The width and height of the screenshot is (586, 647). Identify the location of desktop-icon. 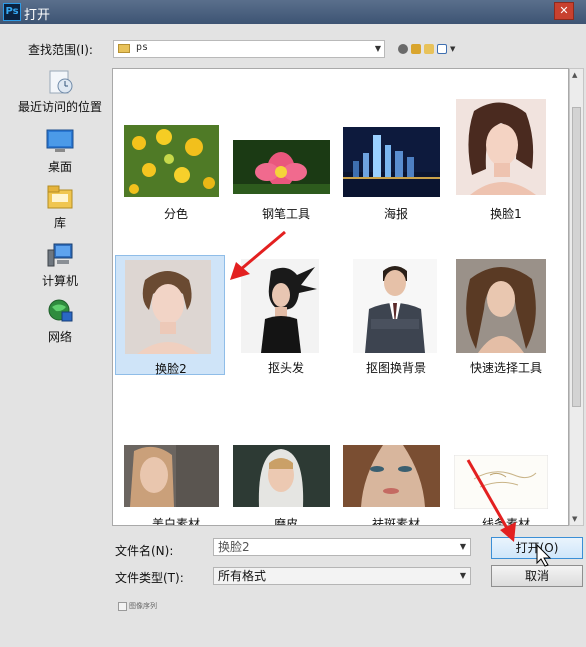
(60, 141).